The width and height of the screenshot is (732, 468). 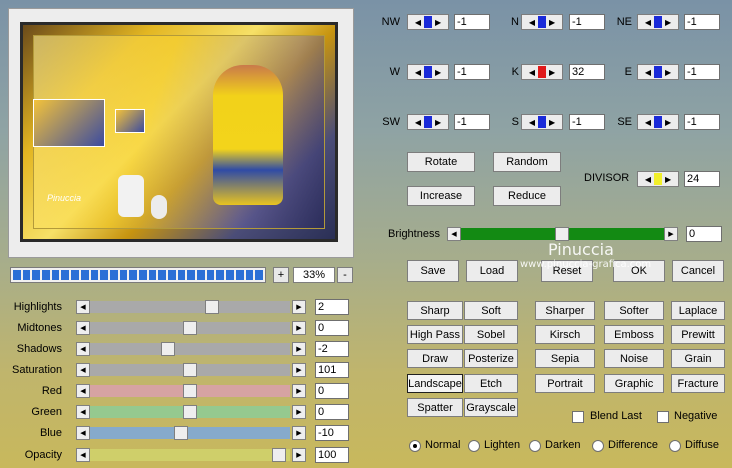 I want to click on preset-softer-button: Softer, so click(x=634, y=310).